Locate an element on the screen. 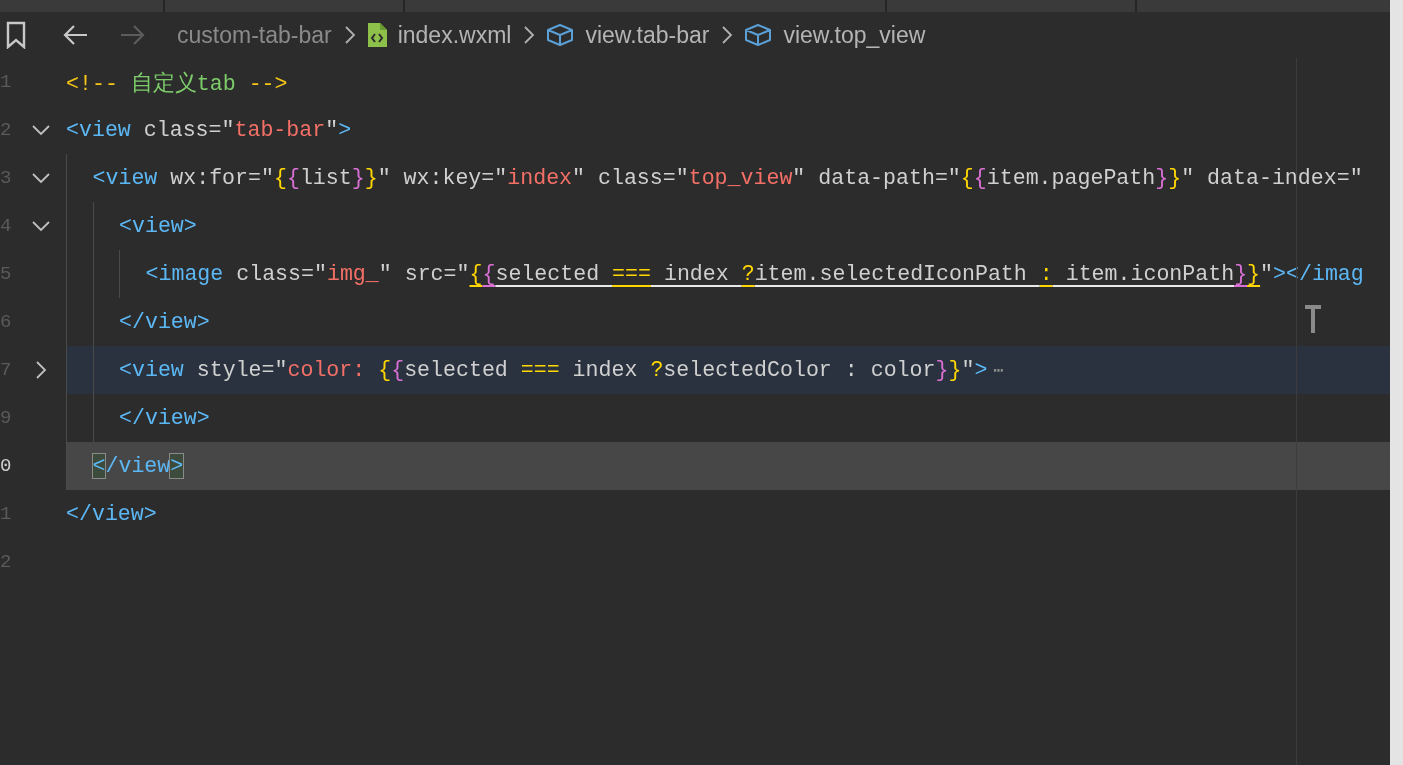  code-line: <view class="tab-bar"> is located at coordinates (209, 130).